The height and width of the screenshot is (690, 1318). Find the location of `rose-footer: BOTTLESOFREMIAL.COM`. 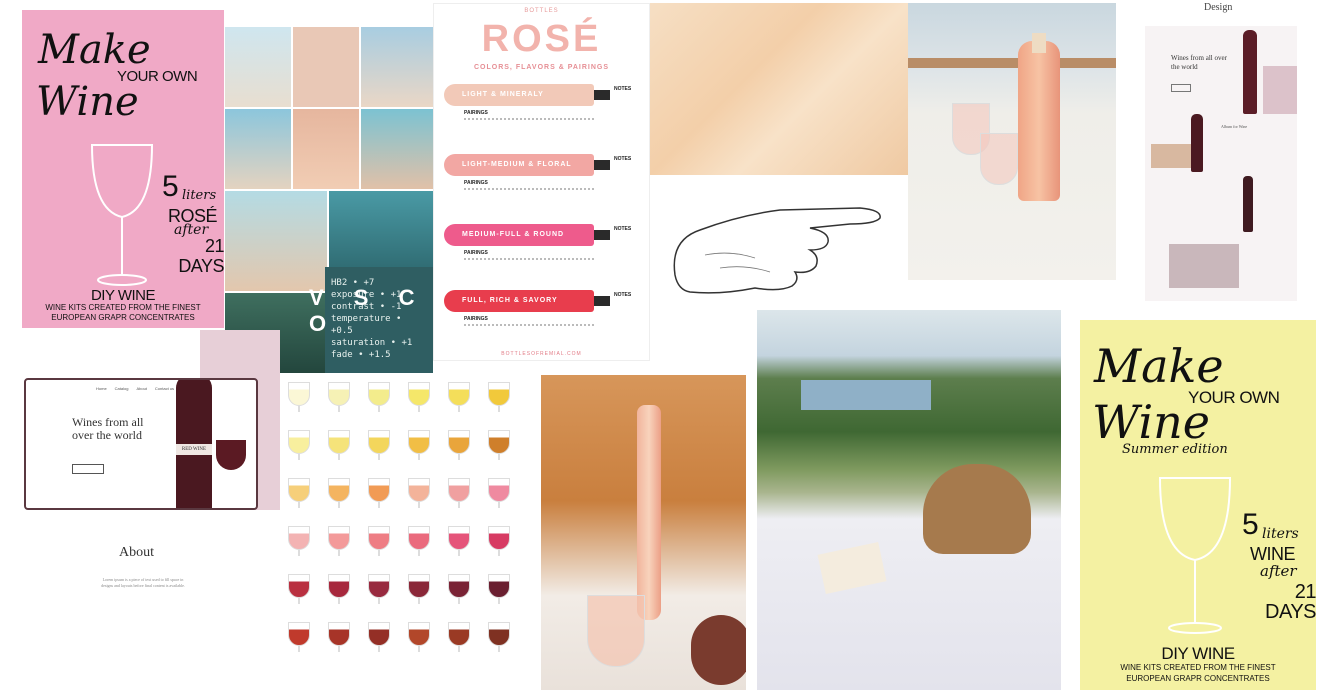

rose-footer: BOTTLESOFREMIAL.COM is located at coordinates (541, 354).